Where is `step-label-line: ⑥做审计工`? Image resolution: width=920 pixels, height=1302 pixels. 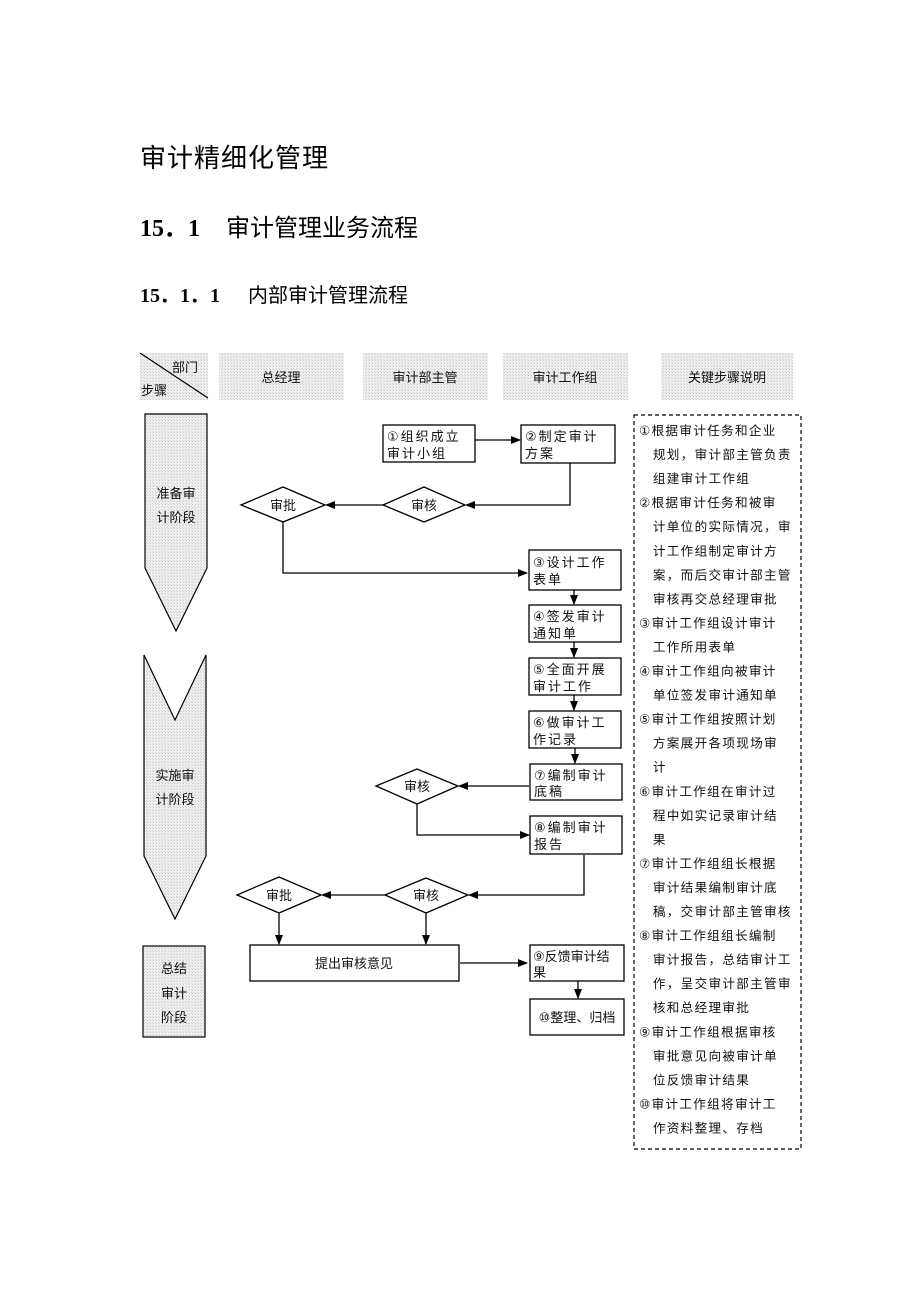 step-label-line: ⑥做审计工 is located at coordinates (570, 723).